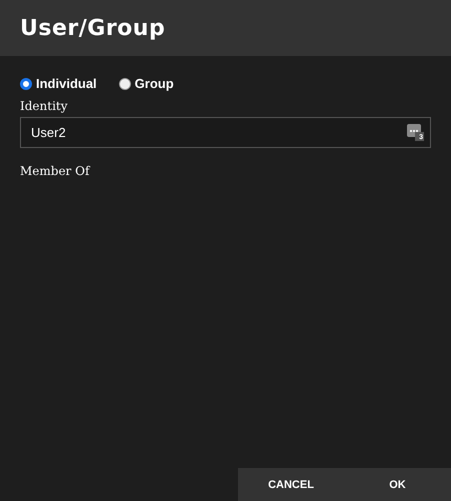 This screenshot has width=451, height=501. What do you see at coordinates (56, 171) in the screenshot?
I see `section-label: Member Of` at bounding box center [56, 171].